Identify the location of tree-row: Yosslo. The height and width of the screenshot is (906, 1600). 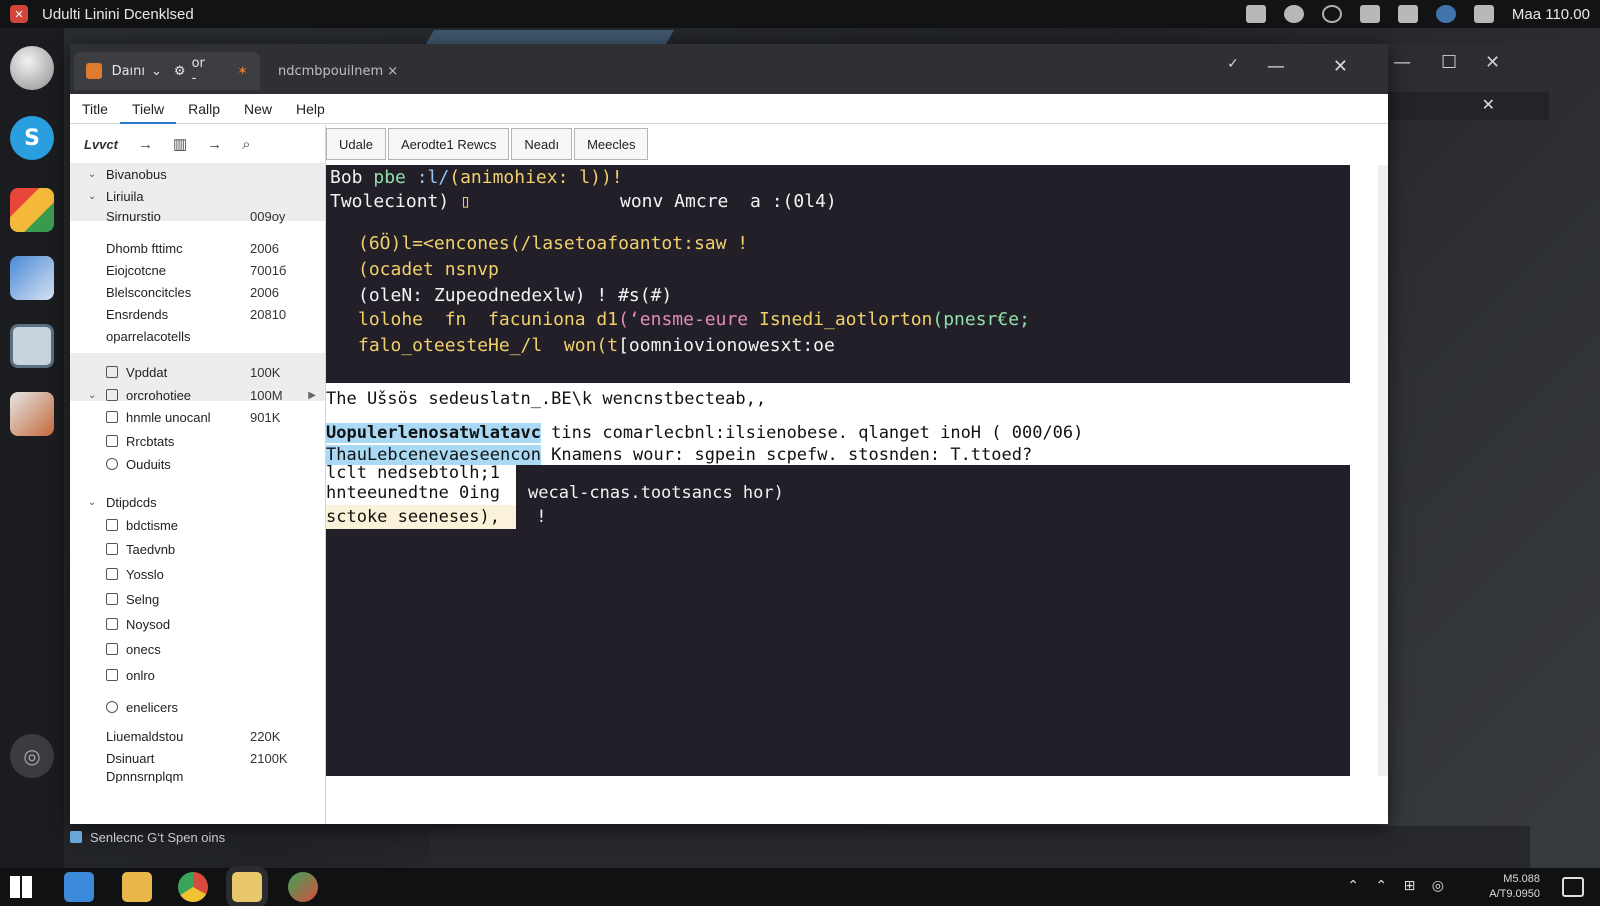
(197, 574).